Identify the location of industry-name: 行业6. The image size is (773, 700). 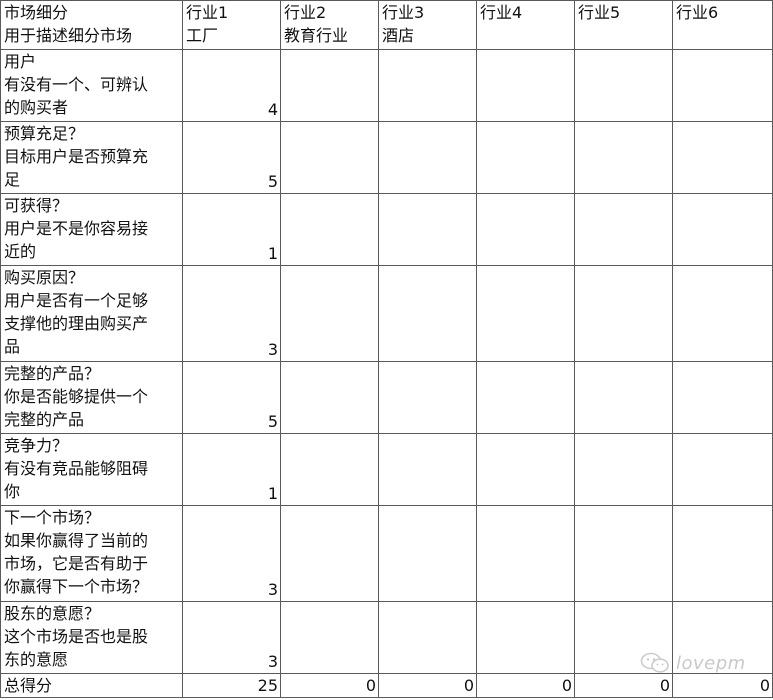
(697, 12).